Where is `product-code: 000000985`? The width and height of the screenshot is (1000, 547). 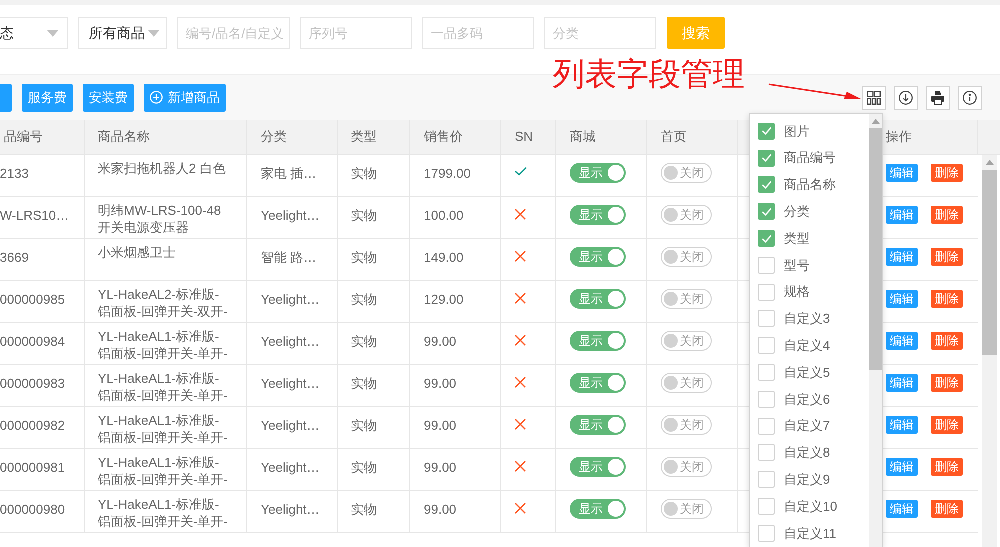
product-code: 000000985 is located at coordinates (33, 299).